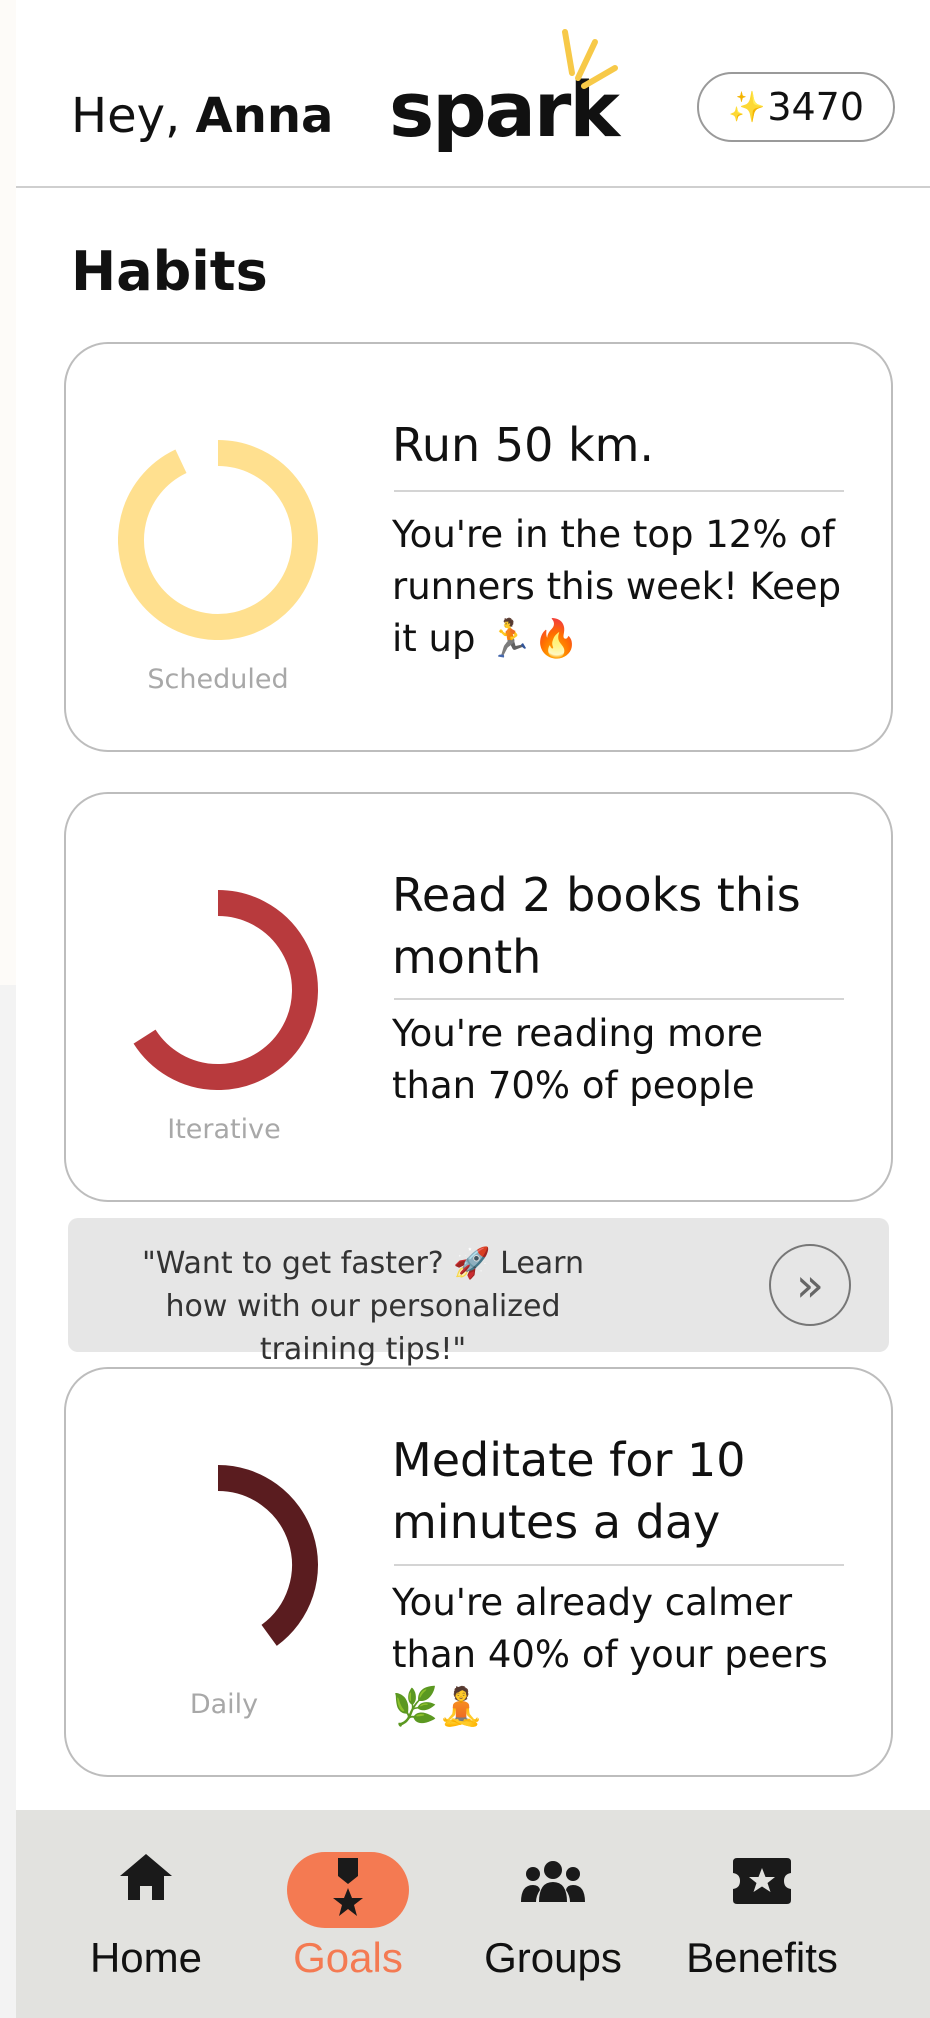 The height and width of the screenshot is (2018, 930). What do you see at coordinates (169, 271) in the screenshot?
I see `section-title: Habits` at bounding box center [169, 271].